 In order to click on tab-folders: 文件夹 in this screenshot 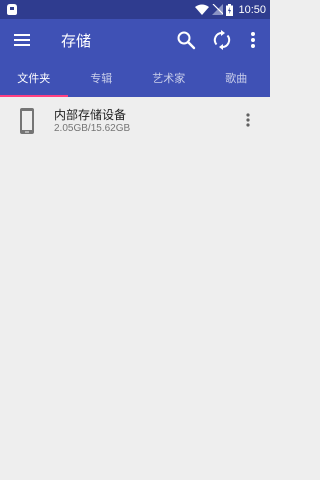, I will do `click(34, 79)`.